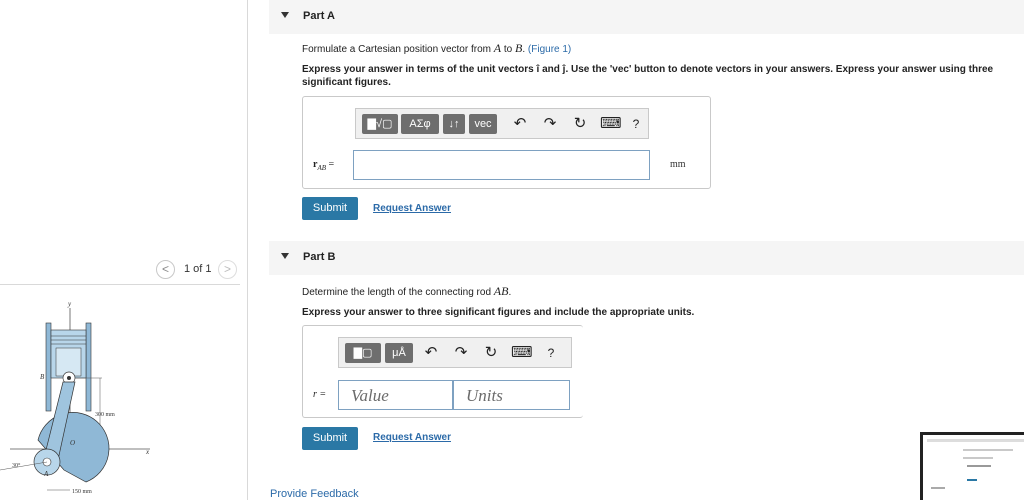 This screenshot has width=1024, height=500. What do you see at coordinates (319, 257) in the screenshot?
I see `part-b-title: Part B` at bounding box center [319, 257].